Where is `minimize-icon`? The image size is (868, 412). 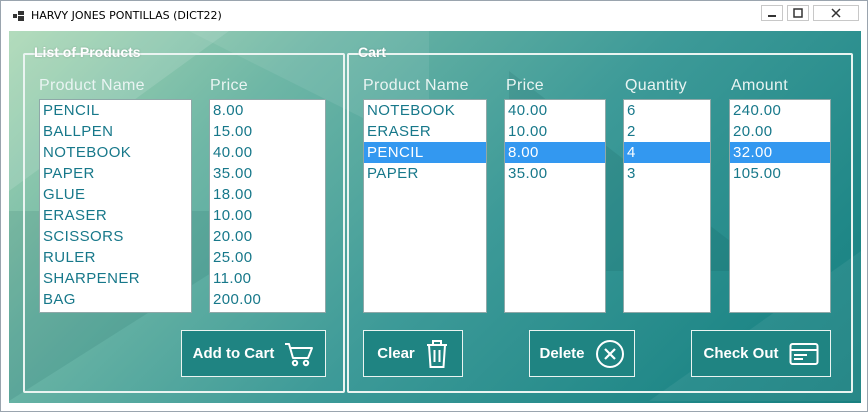
minimize-icon is located at coordinates (772, 16).